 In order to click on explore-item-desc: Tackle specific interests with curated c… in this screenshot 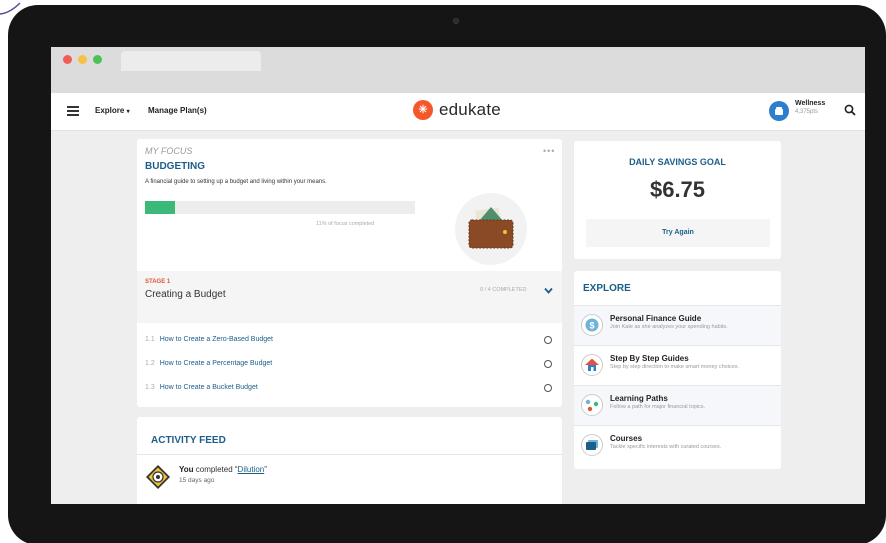, I will do `click(666, 447)`.